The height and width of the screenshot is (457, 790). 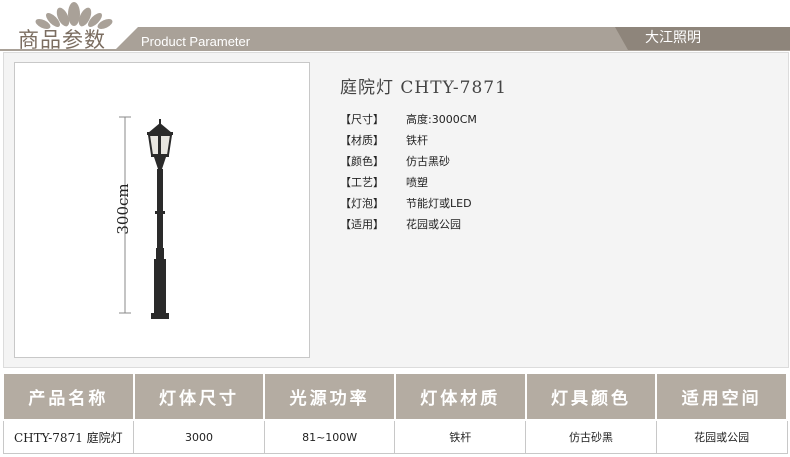 What do you see at coordinates (591, 396) in the screenshot?
I see `column-header-color: 灯具颜色` at bounding box center [591, 396].